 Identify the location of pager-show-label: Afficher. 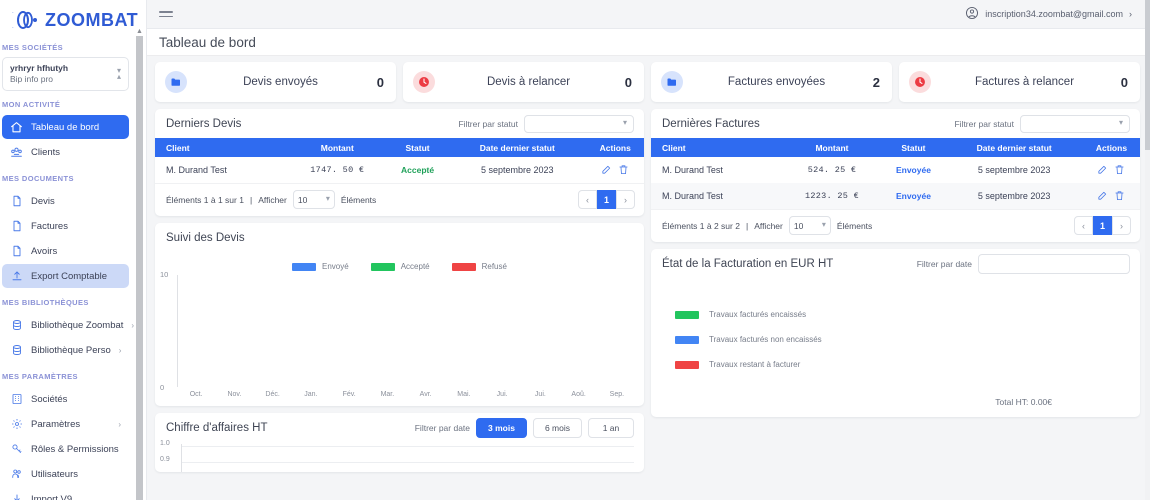
(768, 225).